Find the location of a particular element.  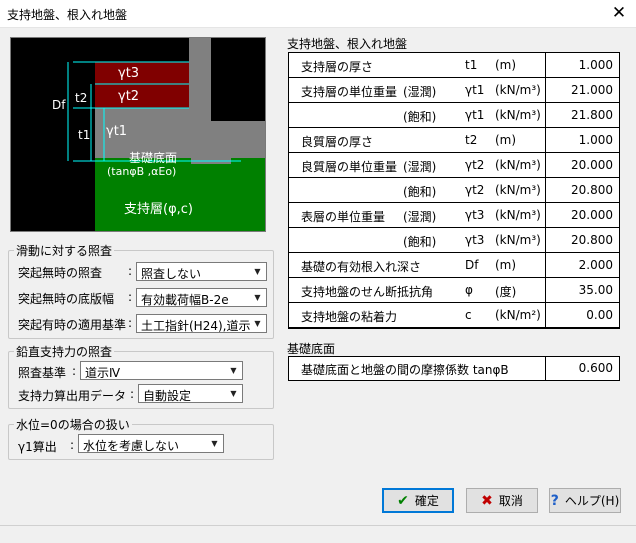

label-t2: t2 is located at coordinates (81, 98).